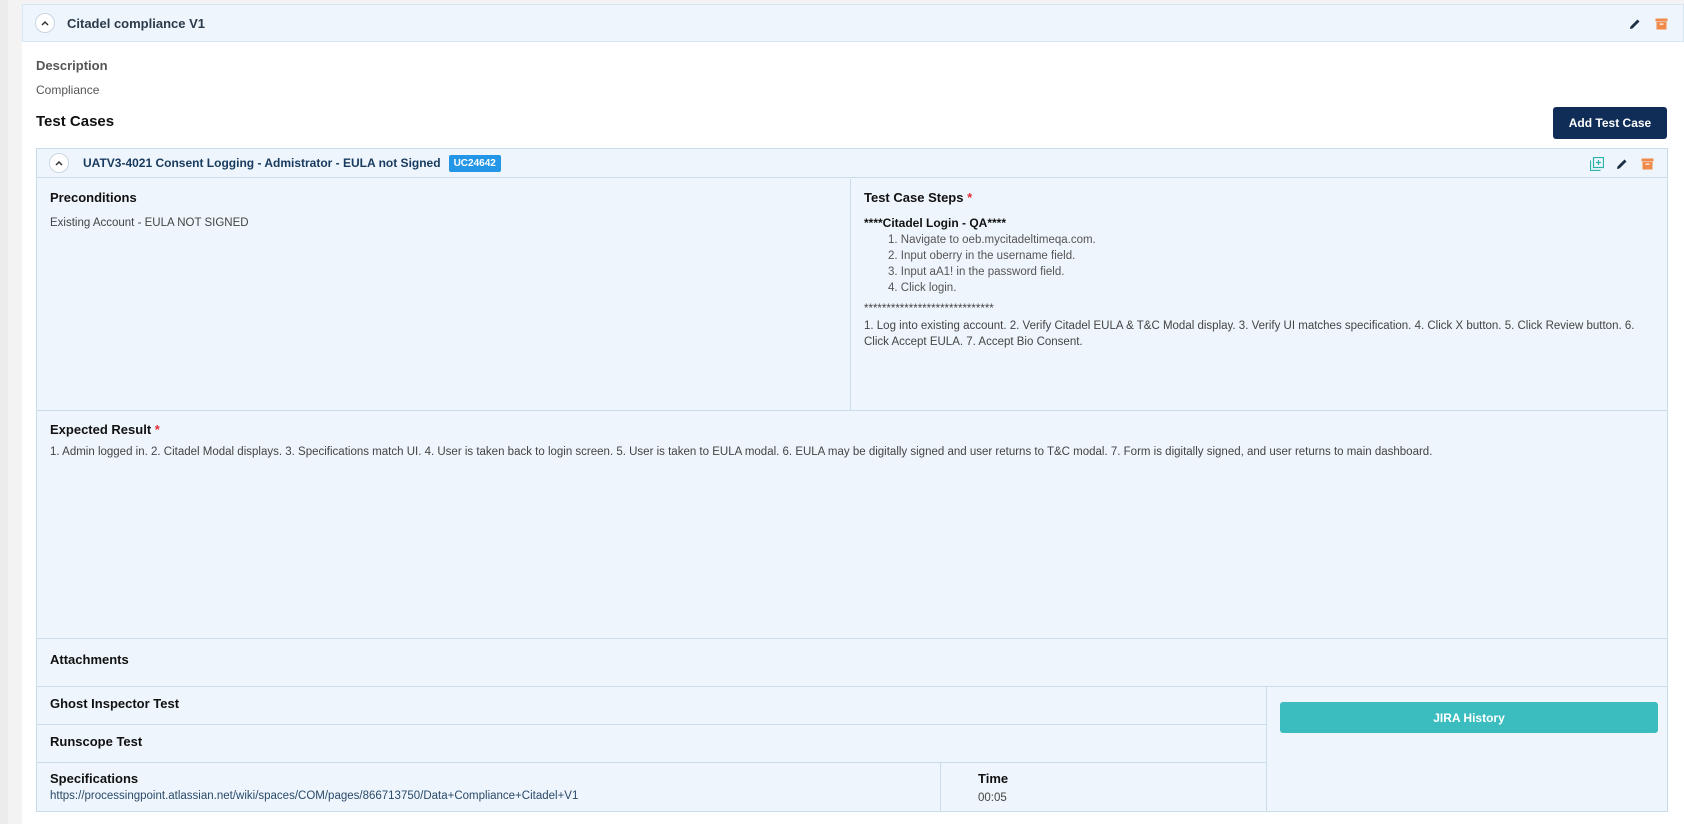 The width and height of the screenshot is (1684, 824). What do you see at coordinates (993, 778) in the screenshot?
I see `time-label: Time` at bounding box center [993, 778].